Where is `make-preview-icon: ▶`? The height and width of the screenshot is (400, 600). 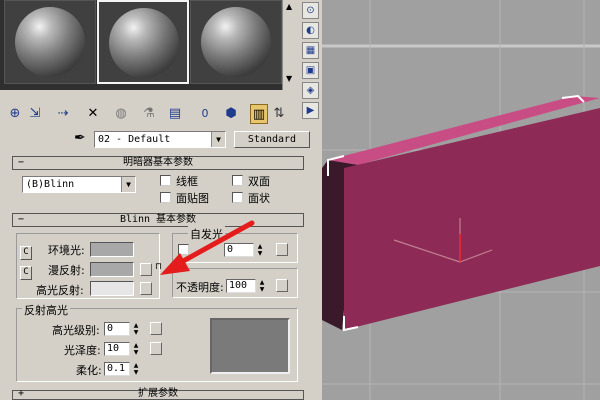
make-preview-icon: ▶ is located at coordinates (310, 110).